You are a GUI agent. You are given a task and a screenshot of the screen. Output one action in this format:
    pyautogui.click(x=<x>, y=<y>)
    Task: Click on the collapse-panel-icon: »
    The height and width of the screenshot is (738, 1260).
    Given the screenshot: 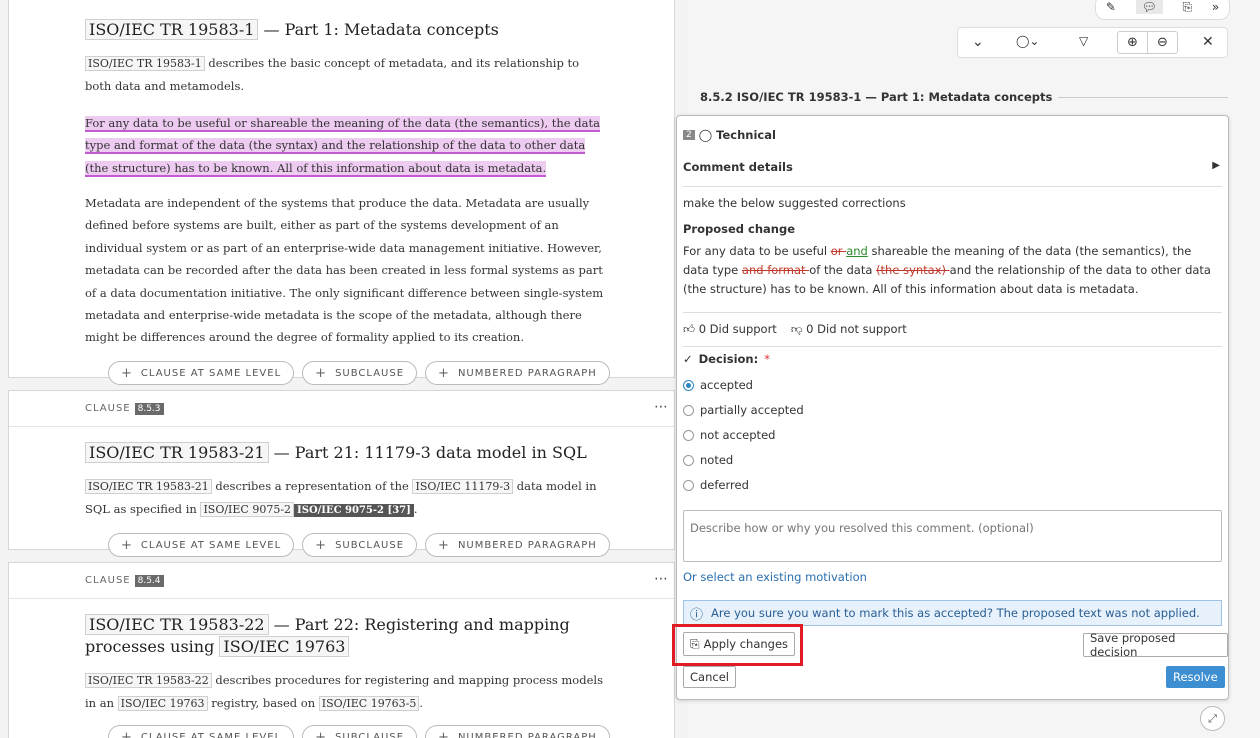 What is the action you would take?
    pyautogui.click(x=1215, y=7)
    